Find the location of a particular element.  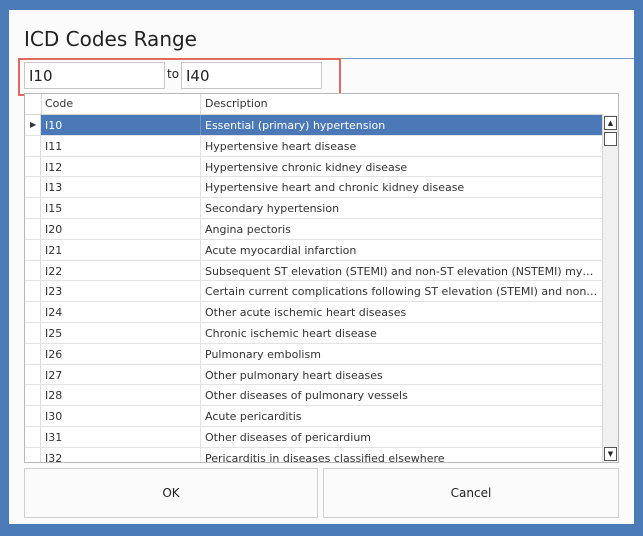

cell-description: Acute pericarditis is located at coordinates (253, 417).